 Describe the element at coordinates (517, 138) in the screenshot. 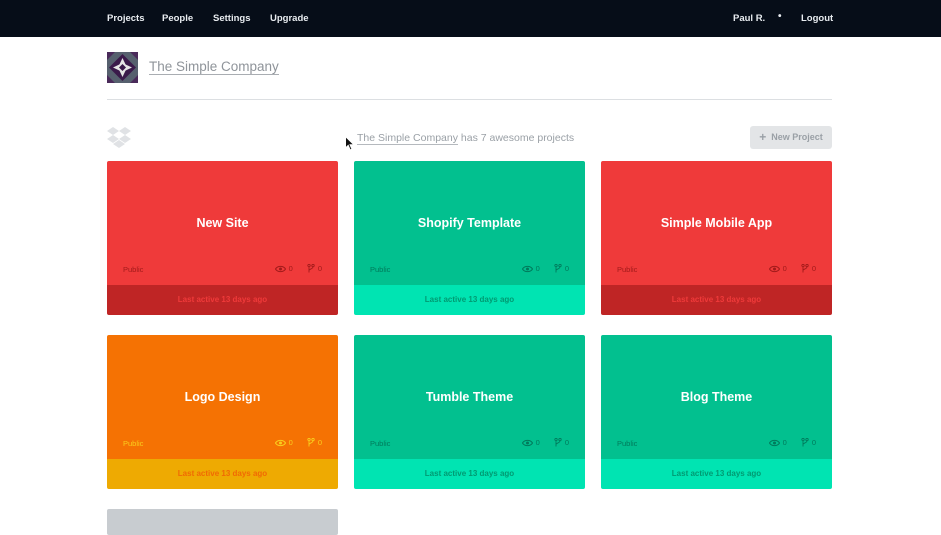

I see `summary-text: has 7 awesome projects` at that location.